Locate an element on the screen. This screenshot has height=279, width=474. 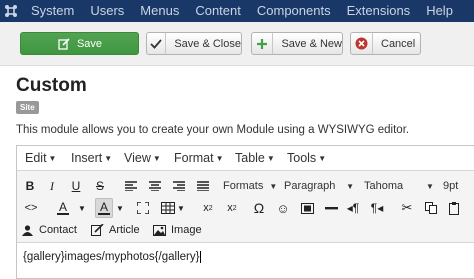
save-new-label: Save & New is located at coordinates (311, 43).